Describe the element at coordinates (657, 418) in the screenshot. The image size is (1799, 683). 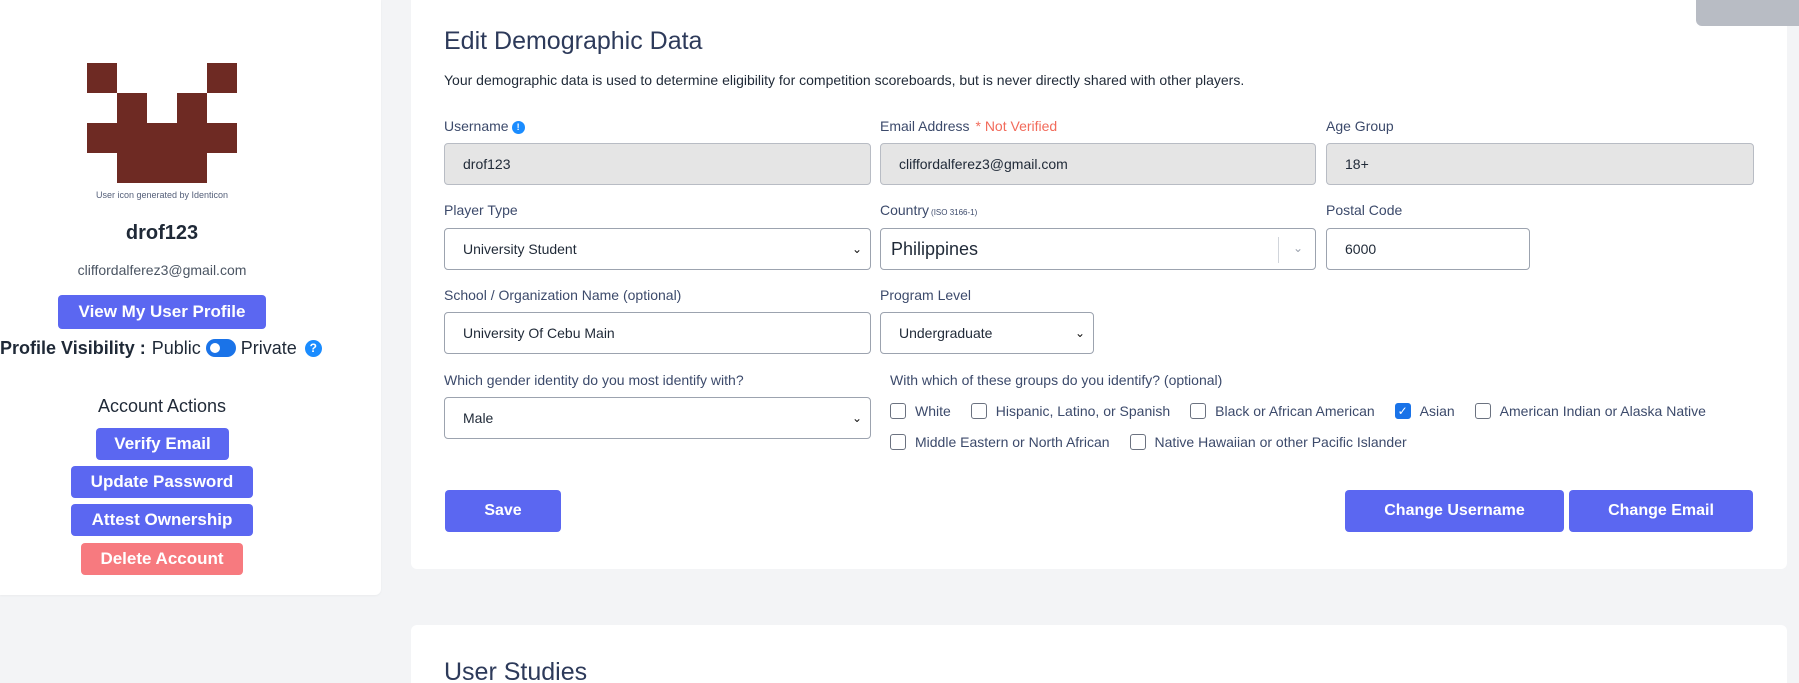
I see `gender-select: Male ⌄` at that location.